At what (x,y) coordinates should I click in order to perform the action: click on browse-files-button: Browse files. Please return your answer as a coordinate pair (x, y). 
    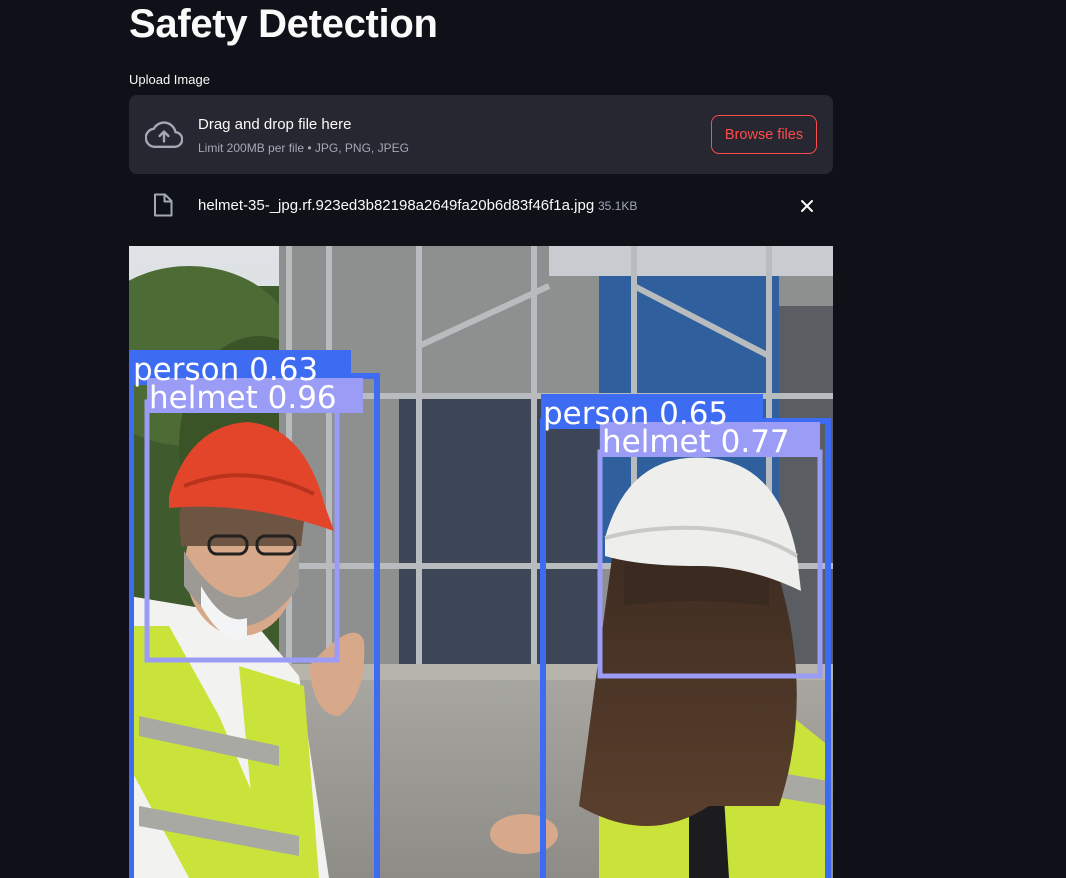
    Looking at the image, I should click on (764, 134).